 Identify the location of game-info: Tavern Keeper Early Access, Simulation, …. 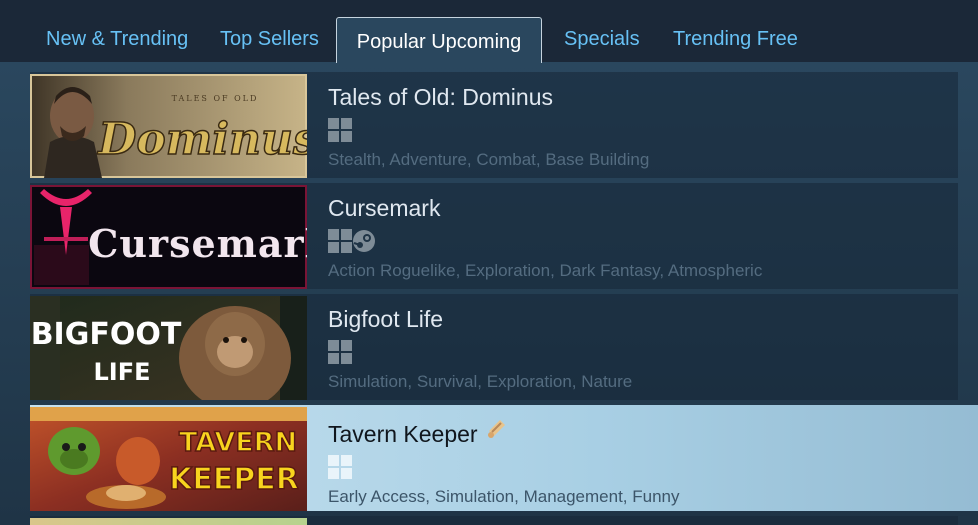
(504, 462).